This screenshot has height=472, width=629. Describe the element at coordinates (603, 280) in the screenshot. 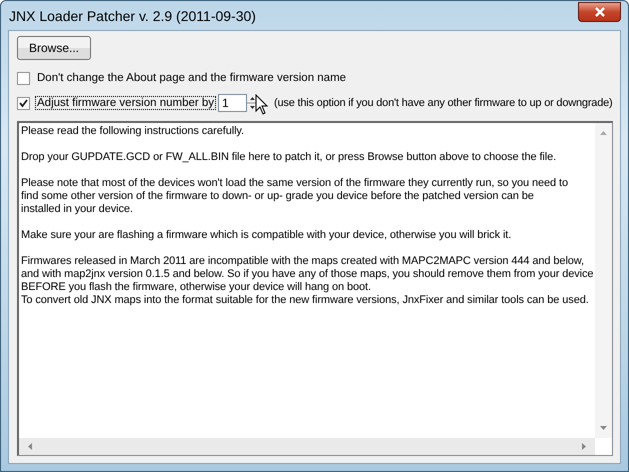

I see `vertical-scrollbar` at that location.